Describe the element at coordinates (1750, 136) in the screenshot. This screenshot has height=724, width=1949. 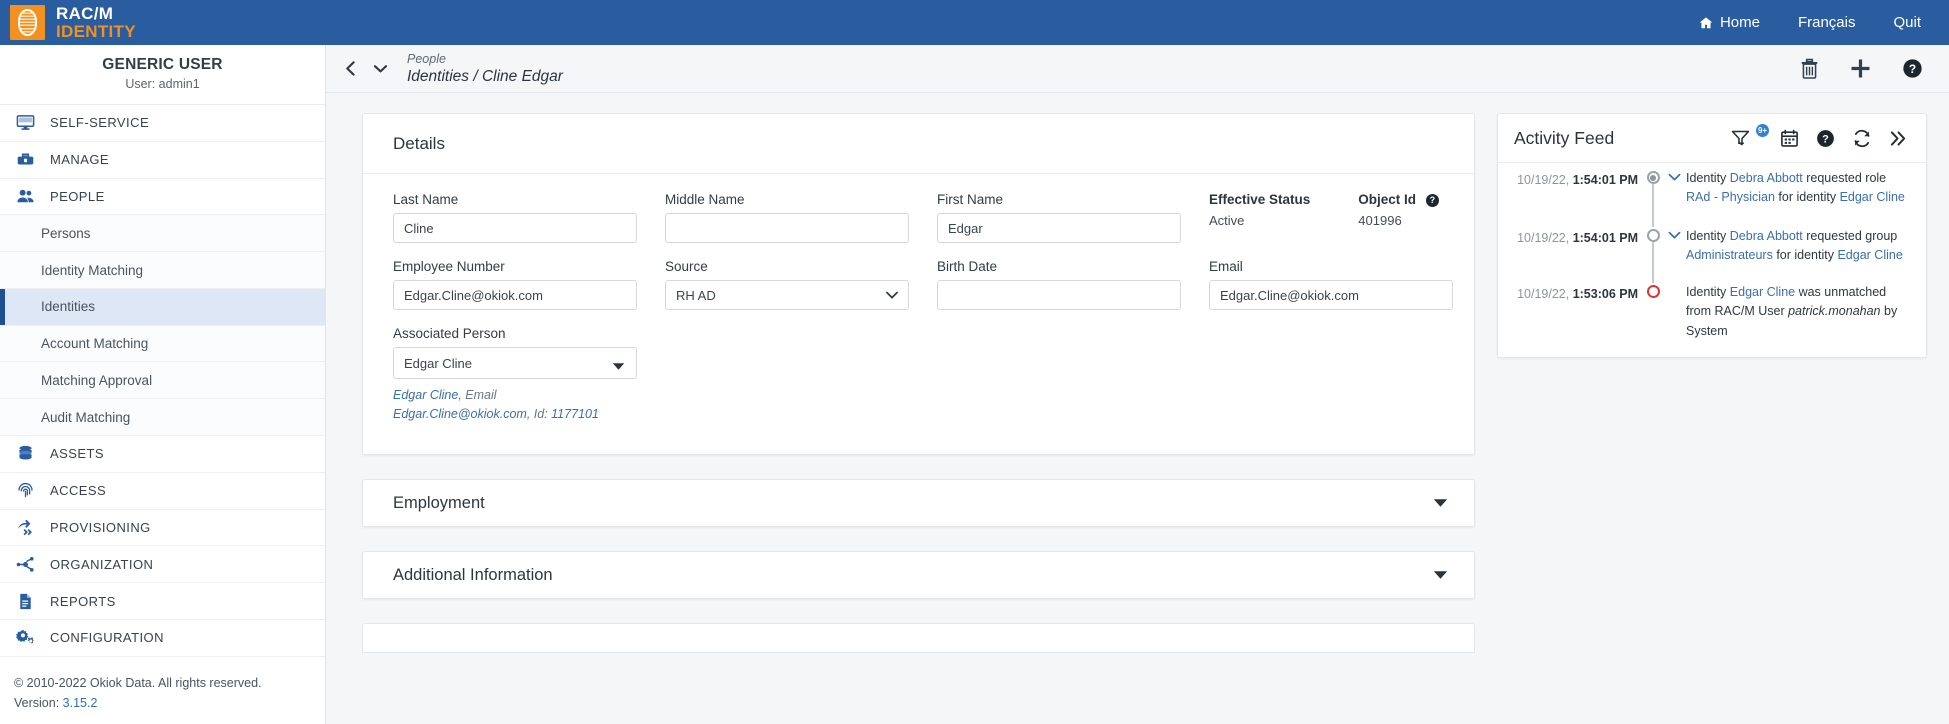
I see `filter-icon: 9+` at that location.